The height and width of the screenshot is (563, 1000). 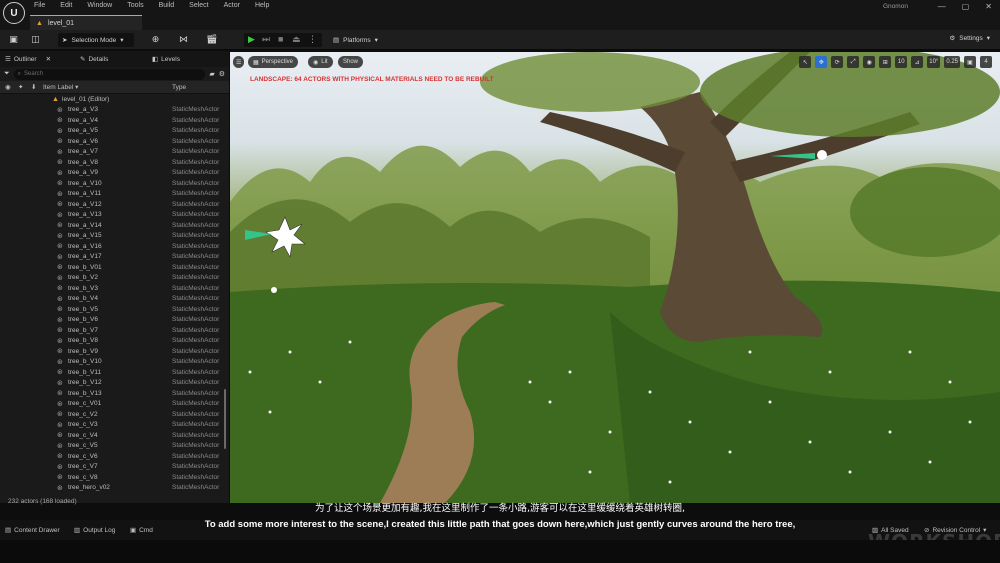 I want to click on outliner-row: ⊛ tree_a_V9 StaticMeshActor, so click(x=114, y=173).